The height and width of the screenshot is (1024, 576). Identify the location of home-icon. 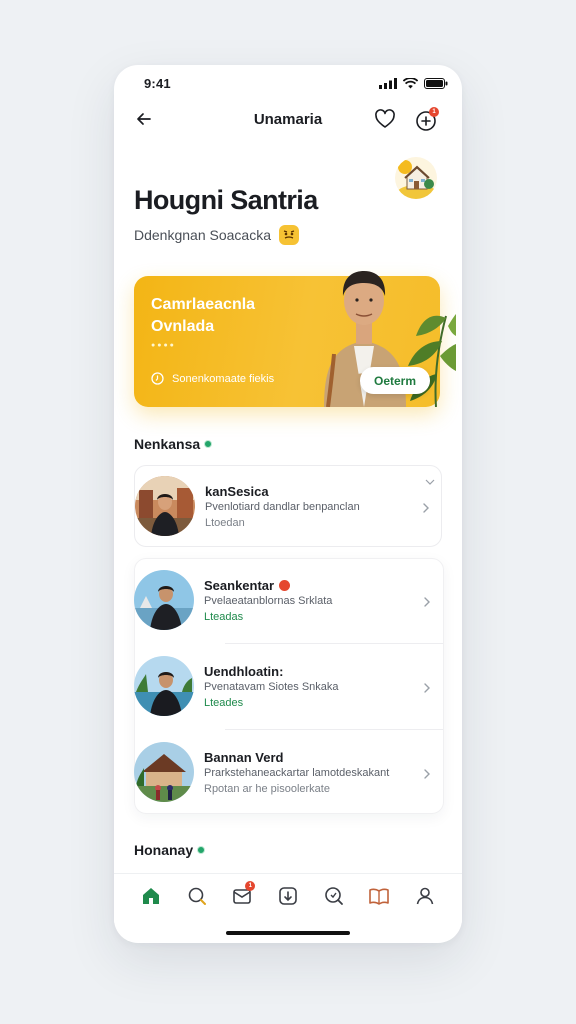
(150, 896).